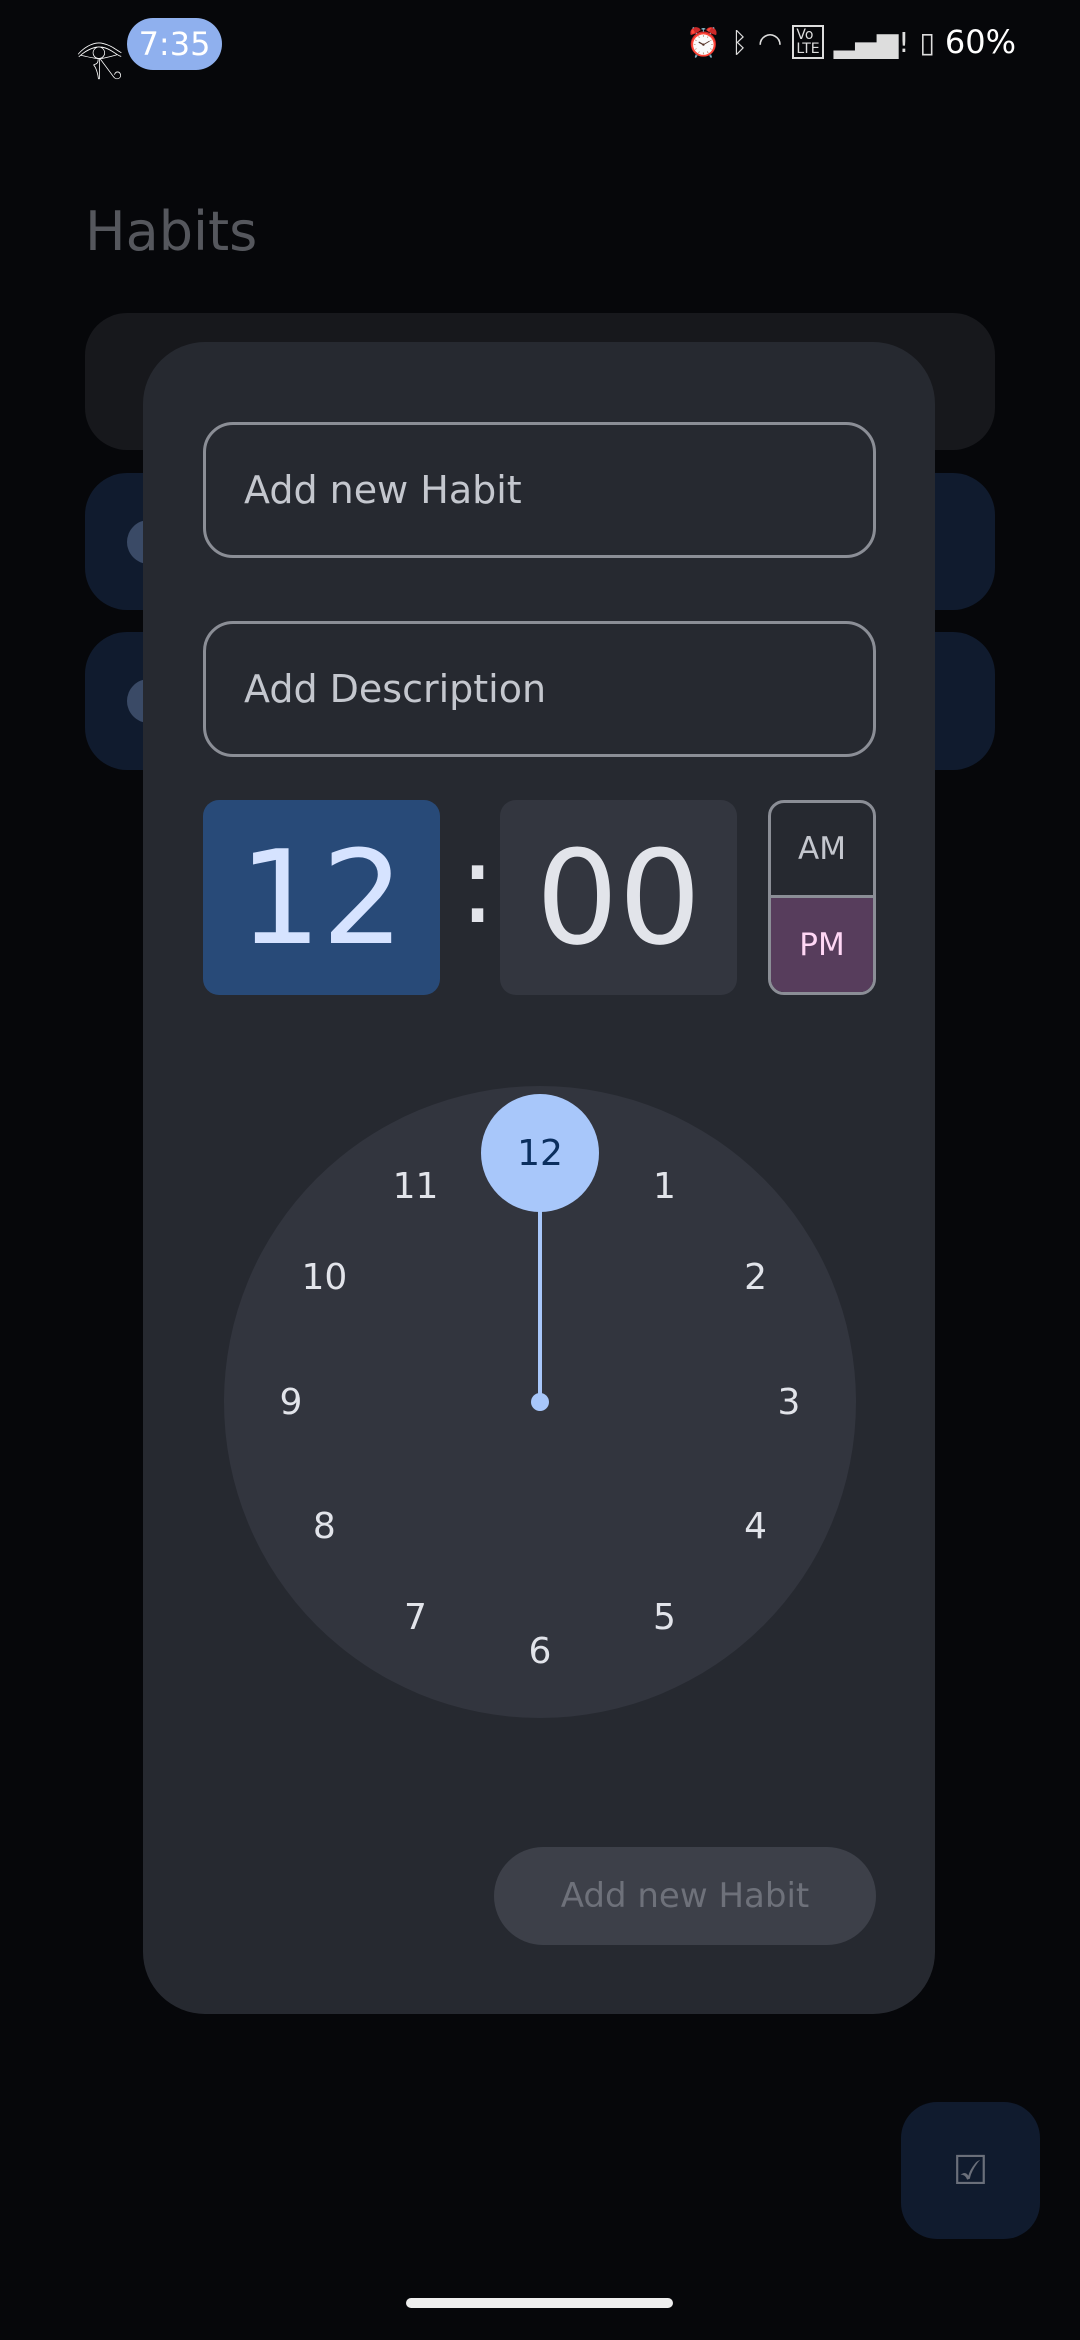 The width and height of the screenshot is (1080, 2340). What do you see at coordinates (539, 490) in the screenshot?
I see `habit-name-input: Add new Habit` at bounding box center [539, 490].